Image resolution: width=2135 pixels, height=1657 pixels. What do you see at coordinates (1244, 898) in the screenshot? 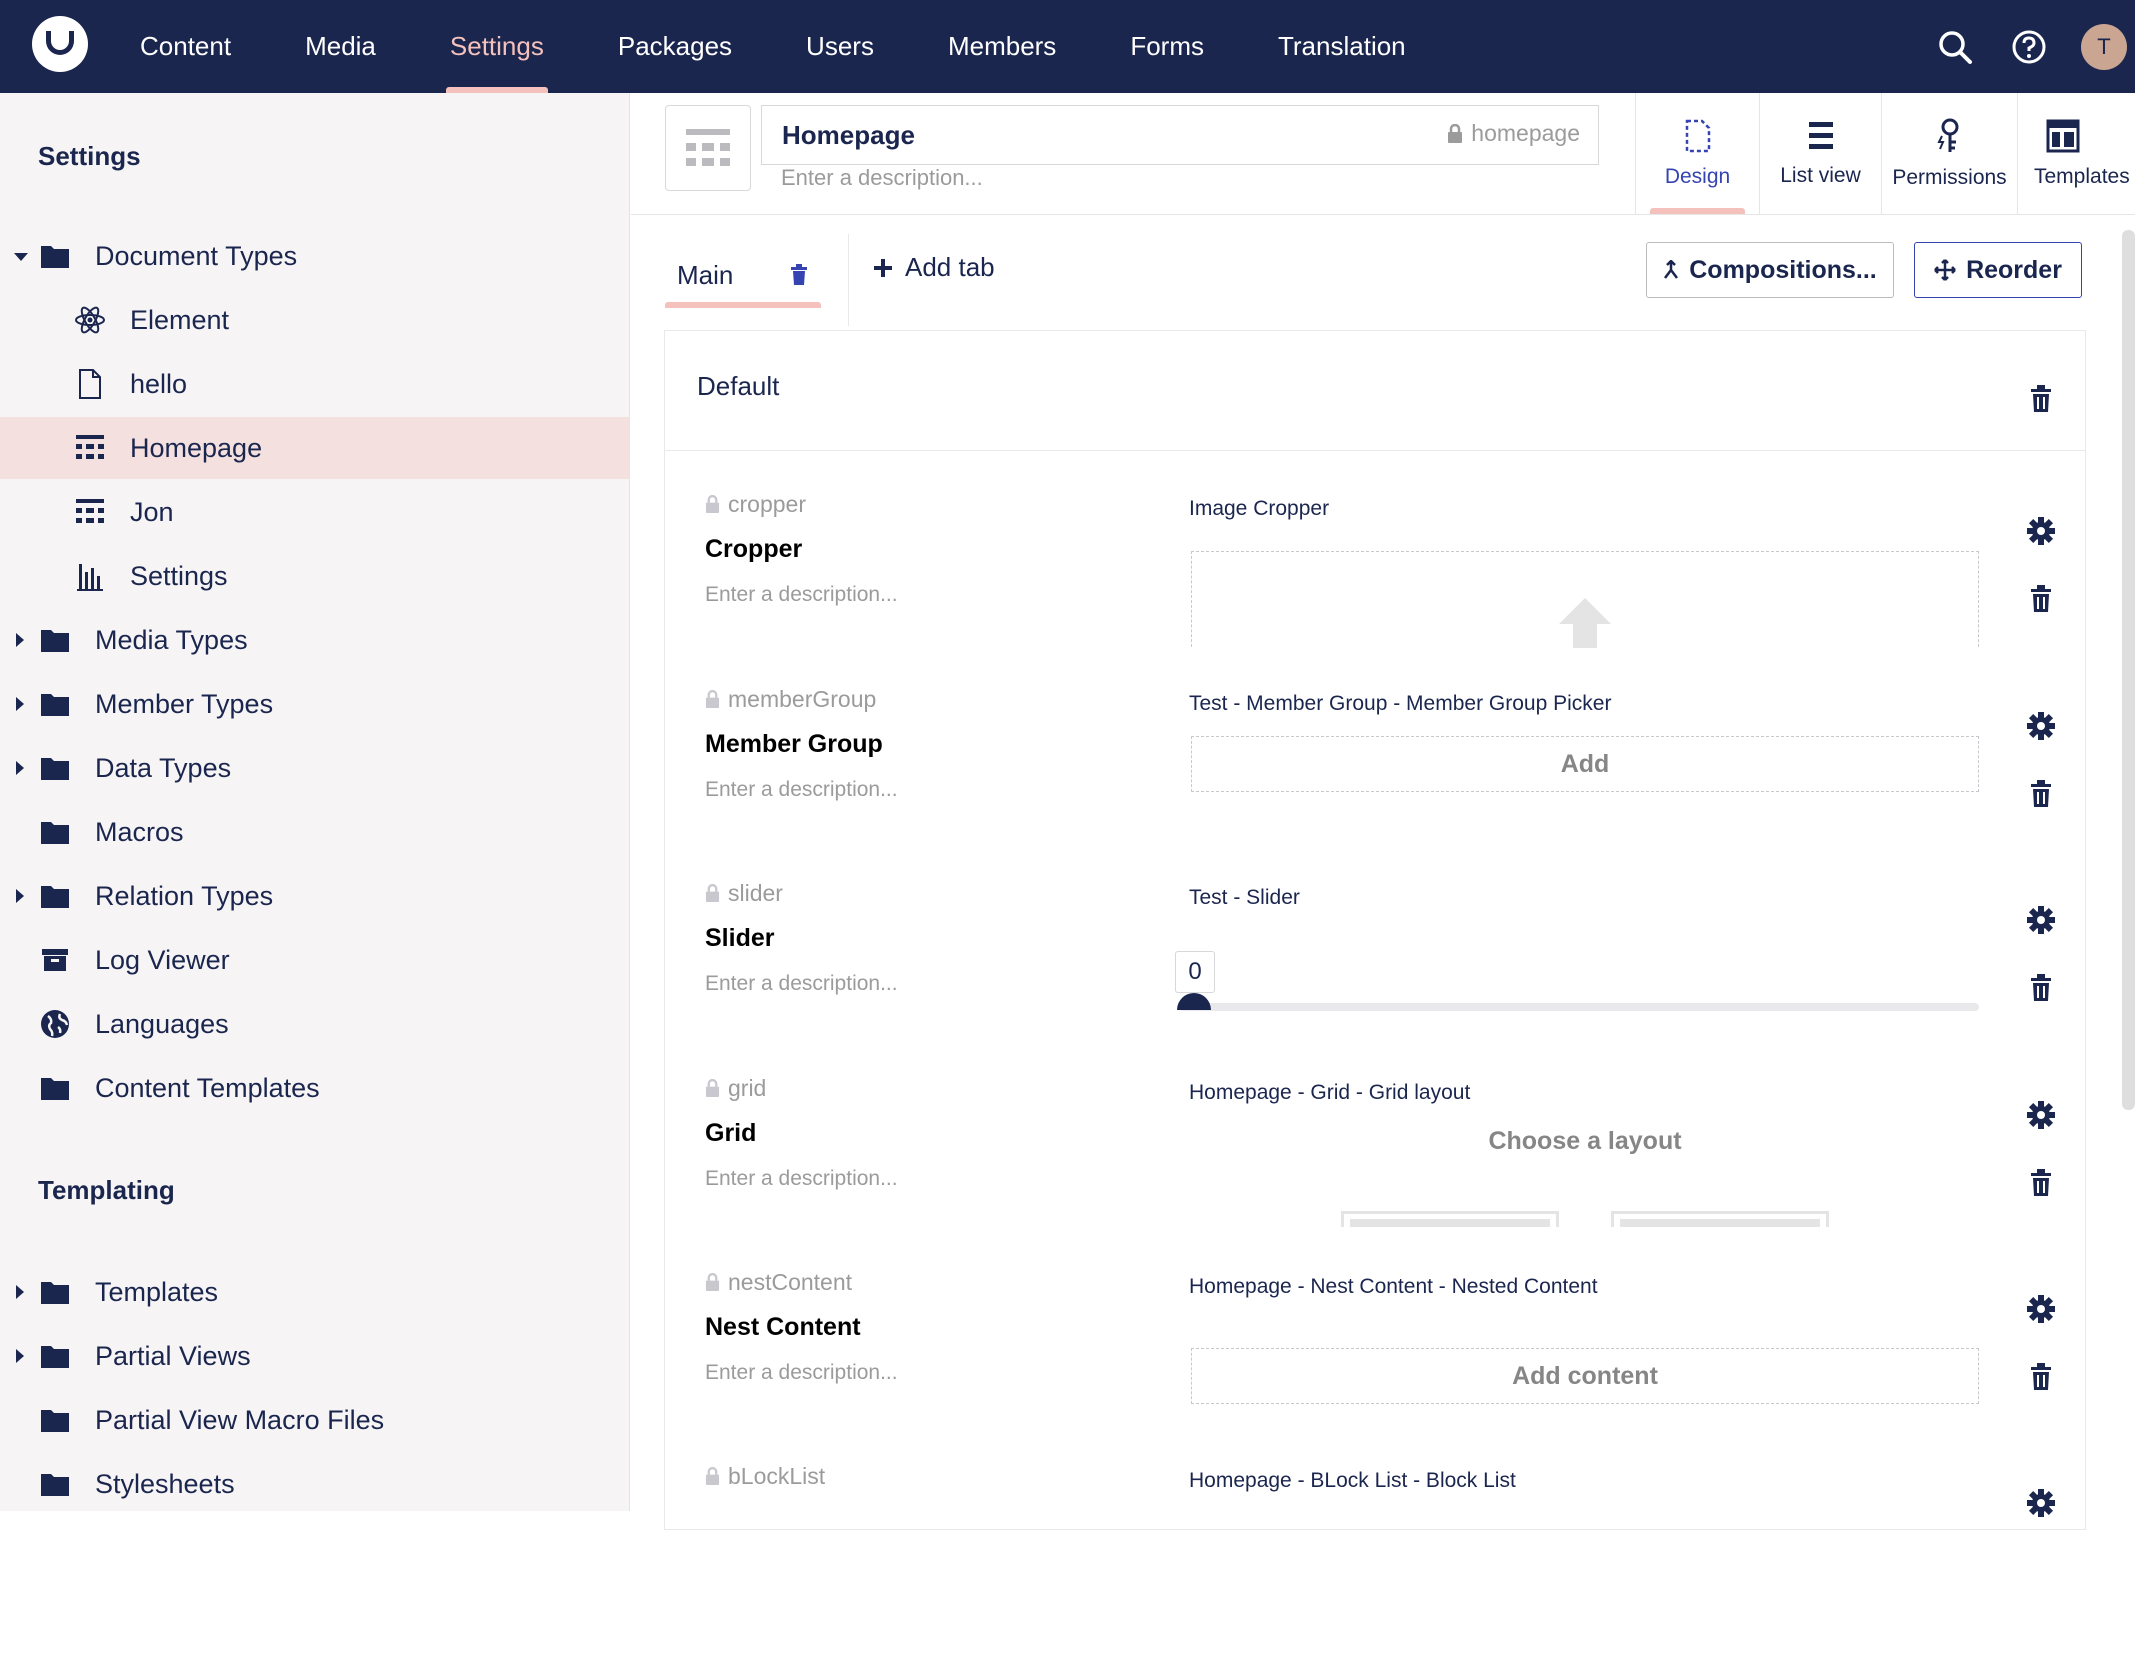
I see `property-editor-name: Test - Slider` at bounding box center [1244, 898].